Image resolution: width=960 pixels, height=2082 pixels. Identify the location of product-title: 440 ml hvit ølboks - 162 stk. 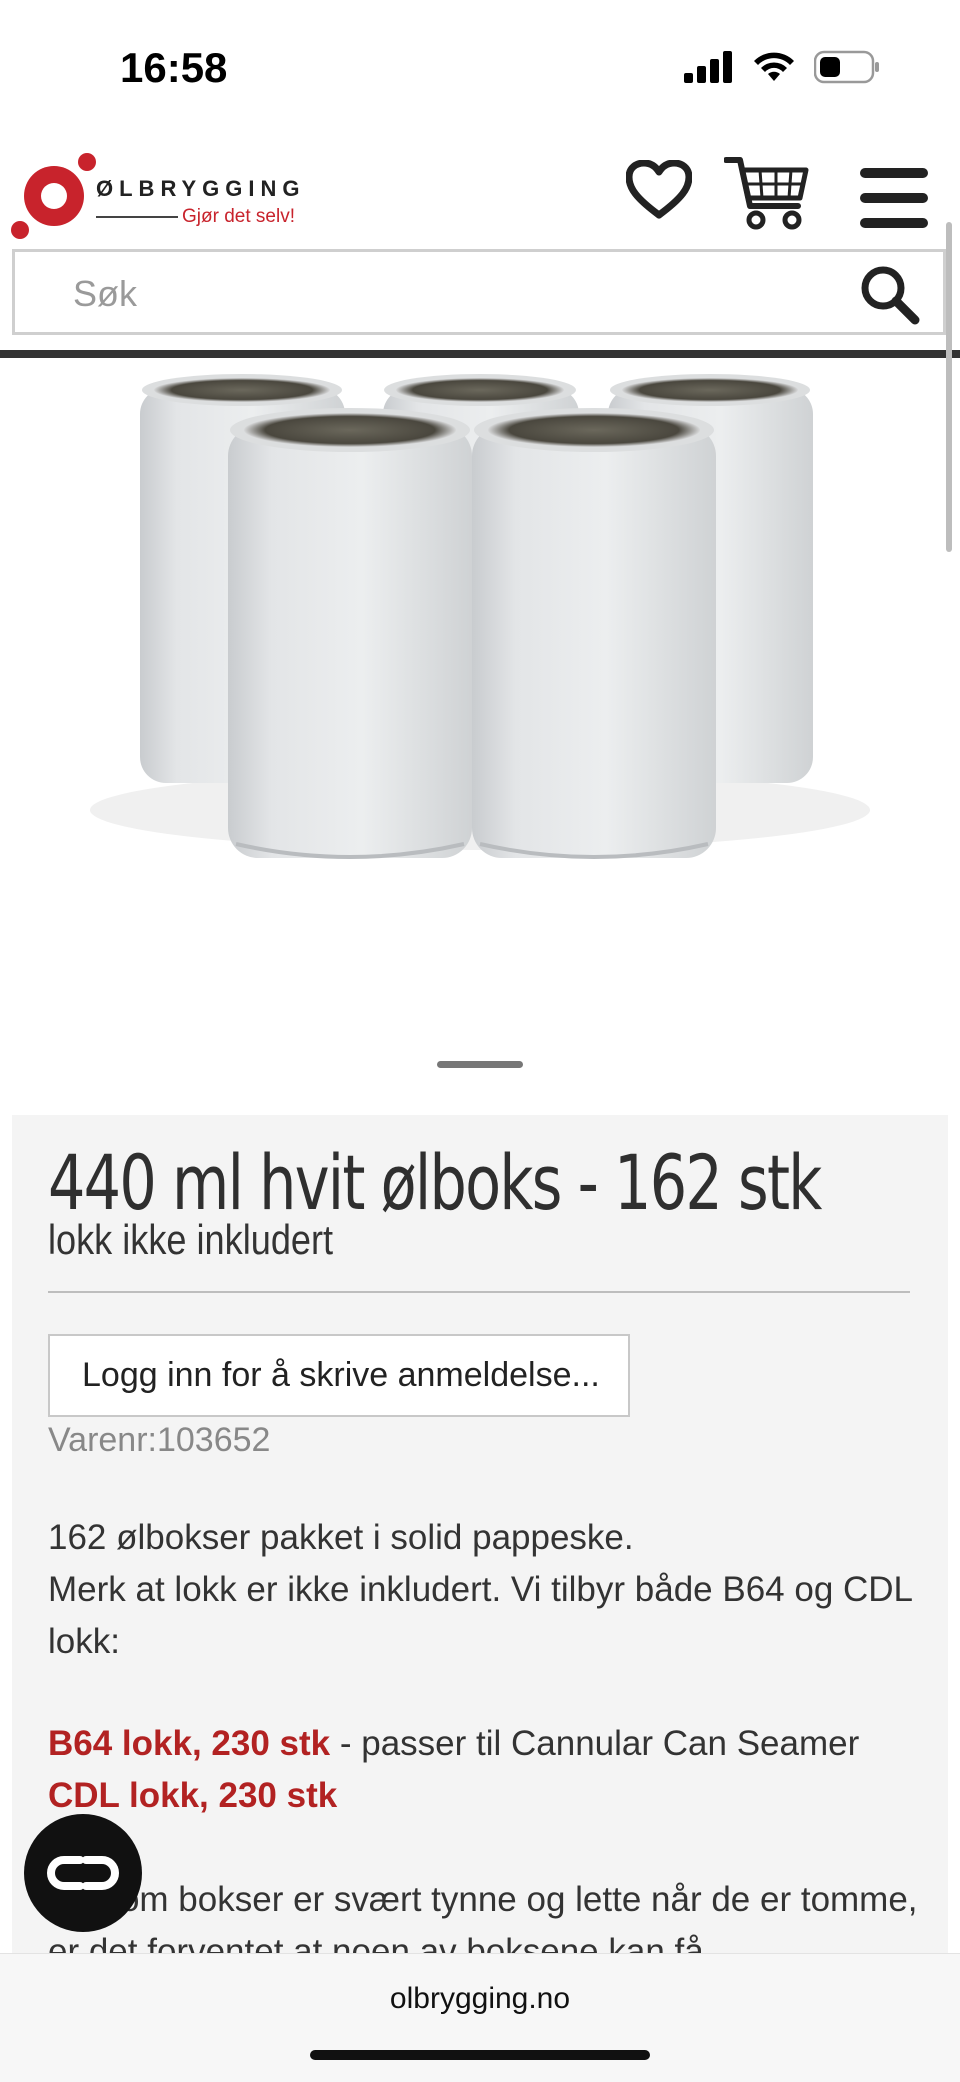
(435, 1182).